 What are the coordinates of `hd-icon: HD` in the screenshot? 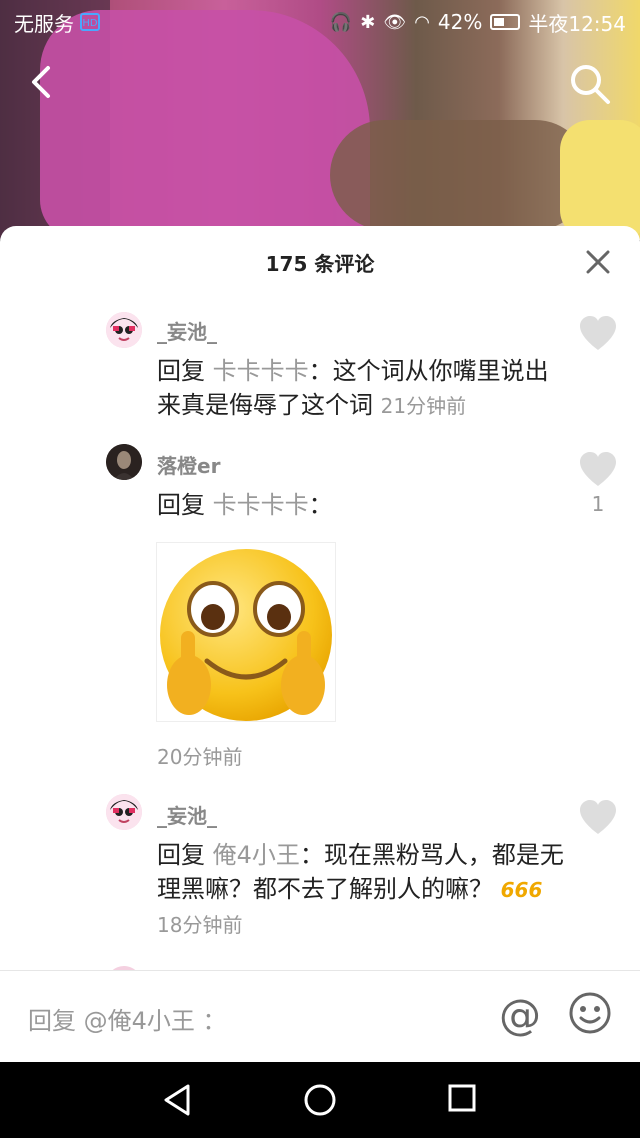 It's located at (90, 22).